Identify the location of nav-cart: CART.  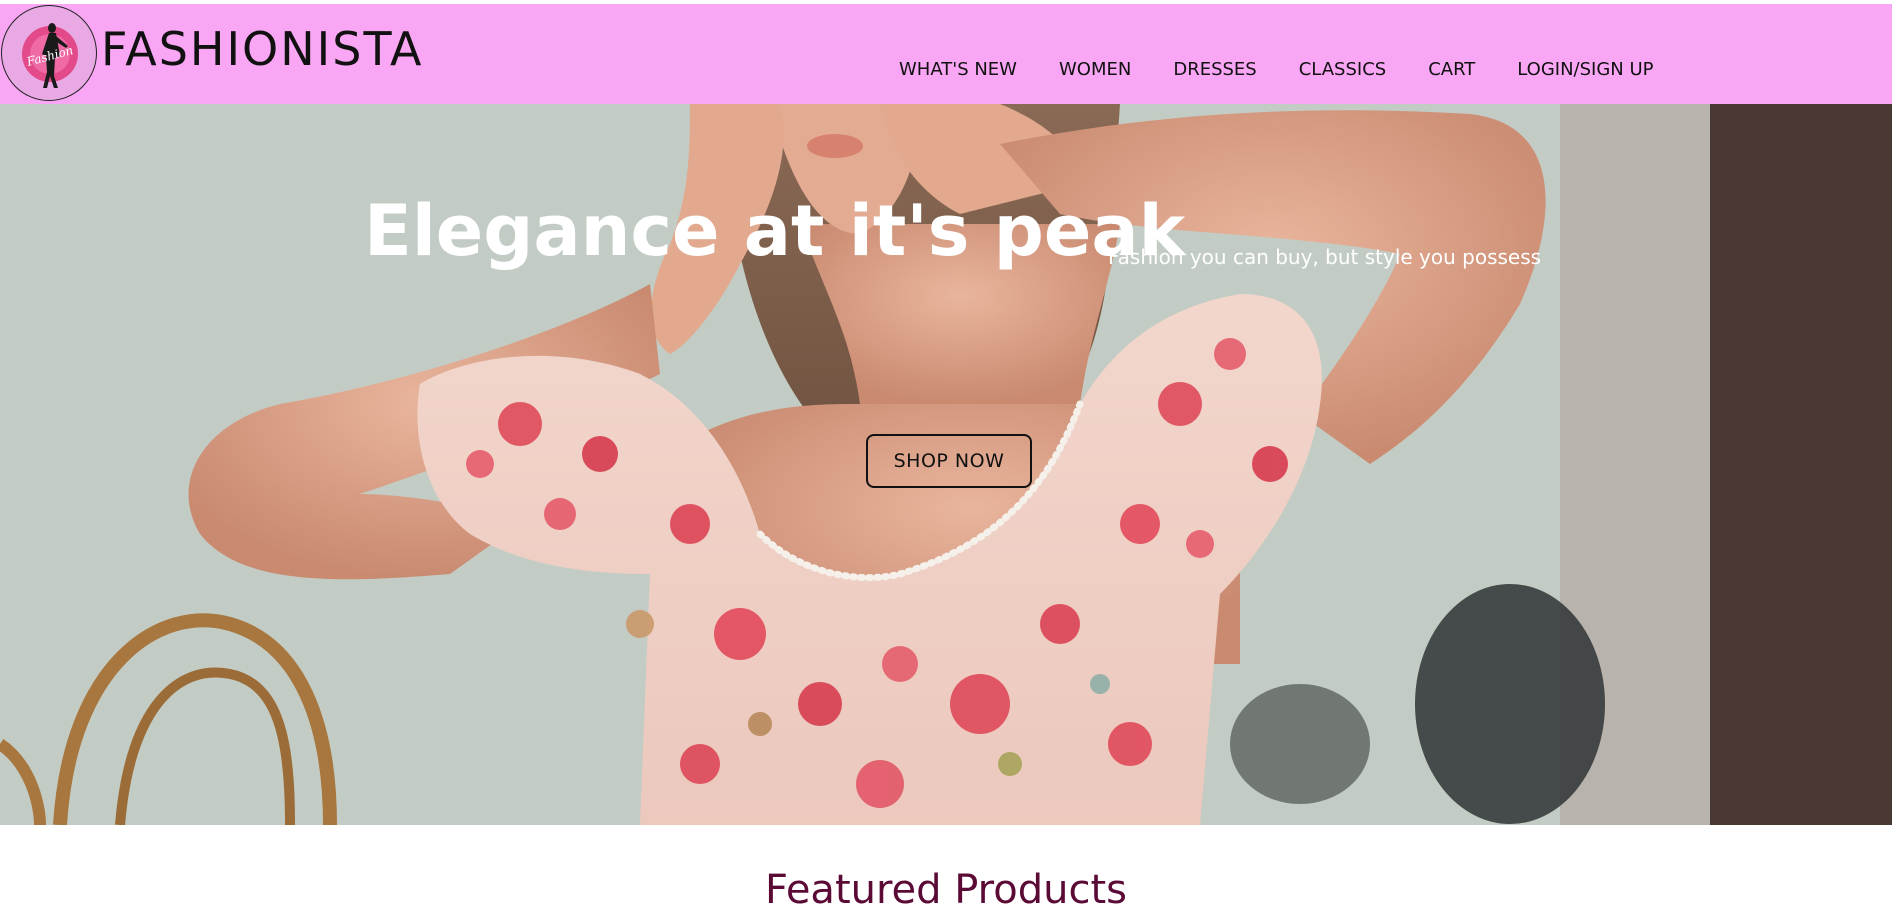
(1451, 70).